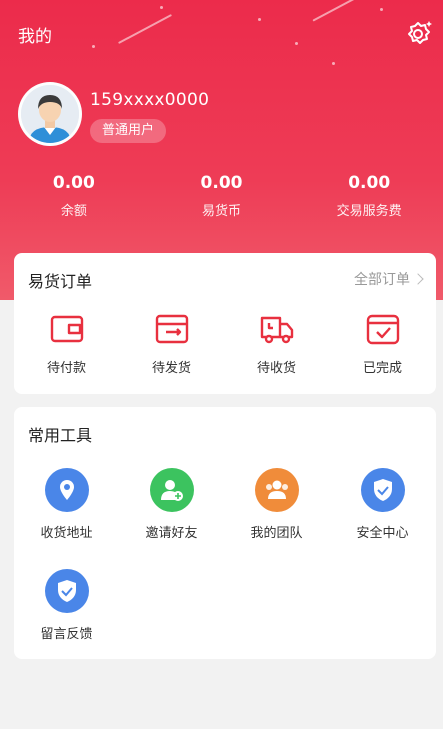 The image size is (443, 729). Describe the element at coordinates (382, 280) in the screenshot. I see `all-orders-label: 全部订单` at that location.